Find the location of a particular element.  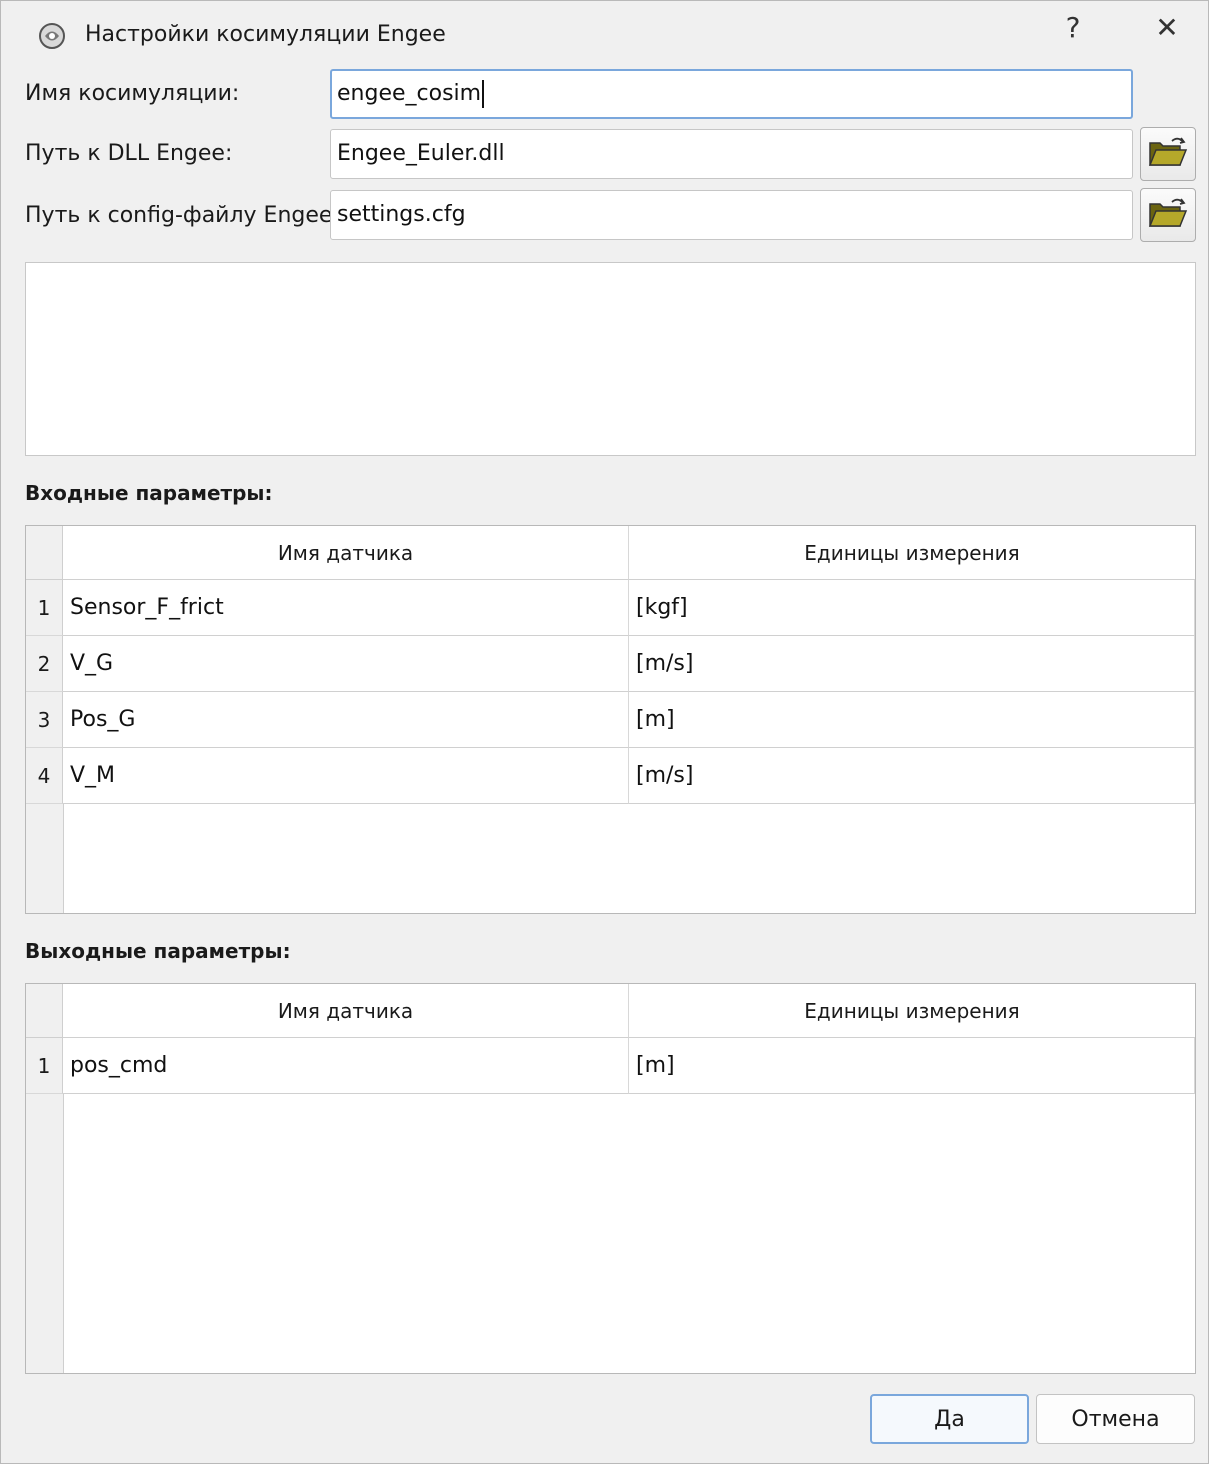

dll-path-label: Путь к DLL Engee: is located at coordinates (129, 153).